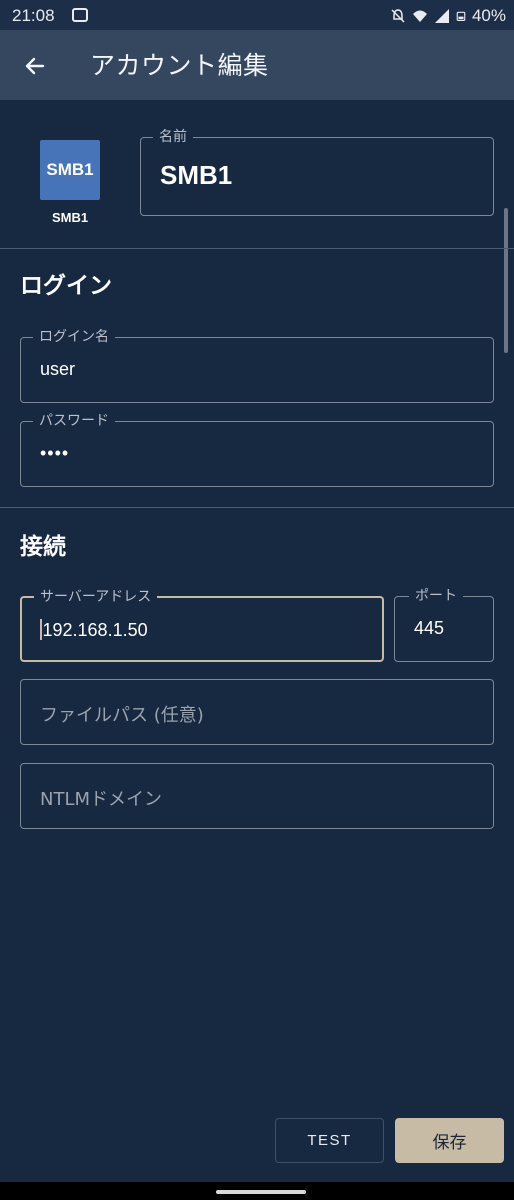 The image size is (514, 1200). Describe the element at coordinates (257, 15) in the screenshot. I see `status-bar: 21:08 40%` at that location.